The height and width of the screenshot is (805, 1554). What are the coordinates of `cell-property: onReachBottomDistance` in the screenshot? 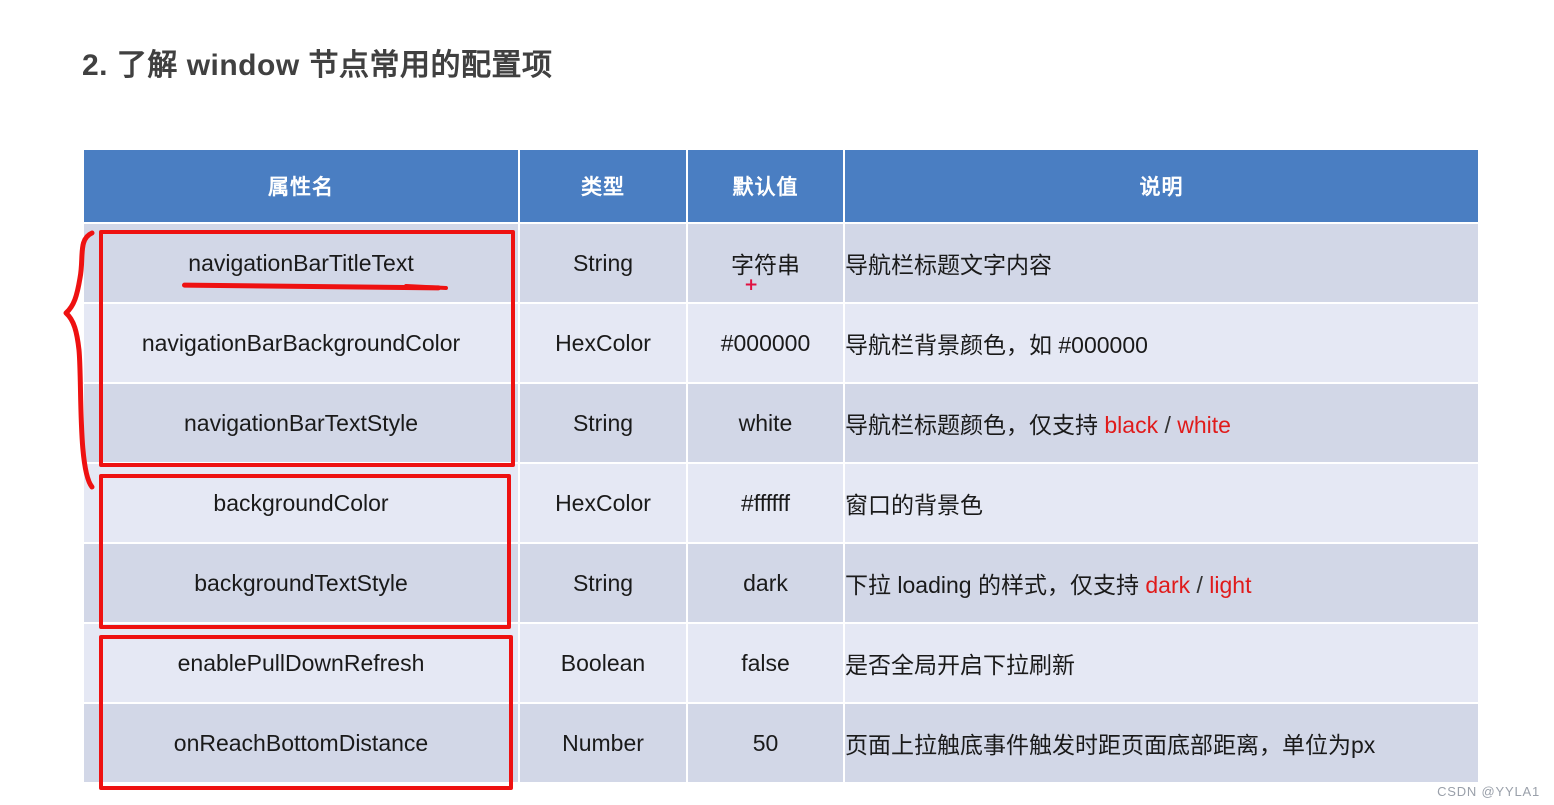 It's located at (301, 743).